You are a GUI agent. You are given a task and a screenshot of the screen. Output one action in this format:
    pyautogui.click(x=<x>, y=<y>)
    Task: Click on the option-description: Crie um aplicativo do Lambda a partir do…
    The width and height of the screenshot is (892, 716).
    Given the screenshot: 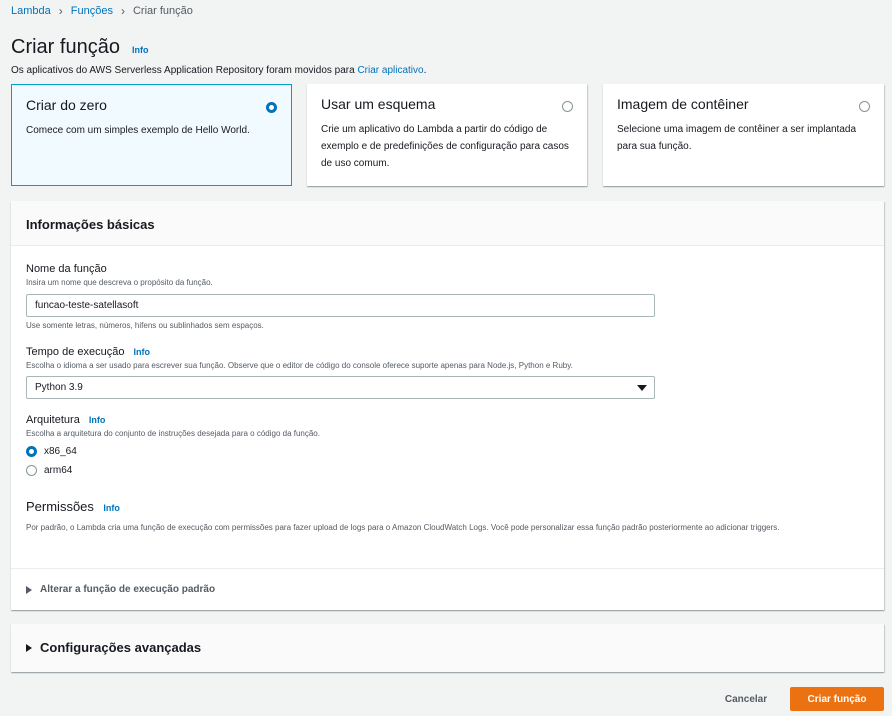 What is the action you would take?
    pyautogui.click(x=445, y=146)
    